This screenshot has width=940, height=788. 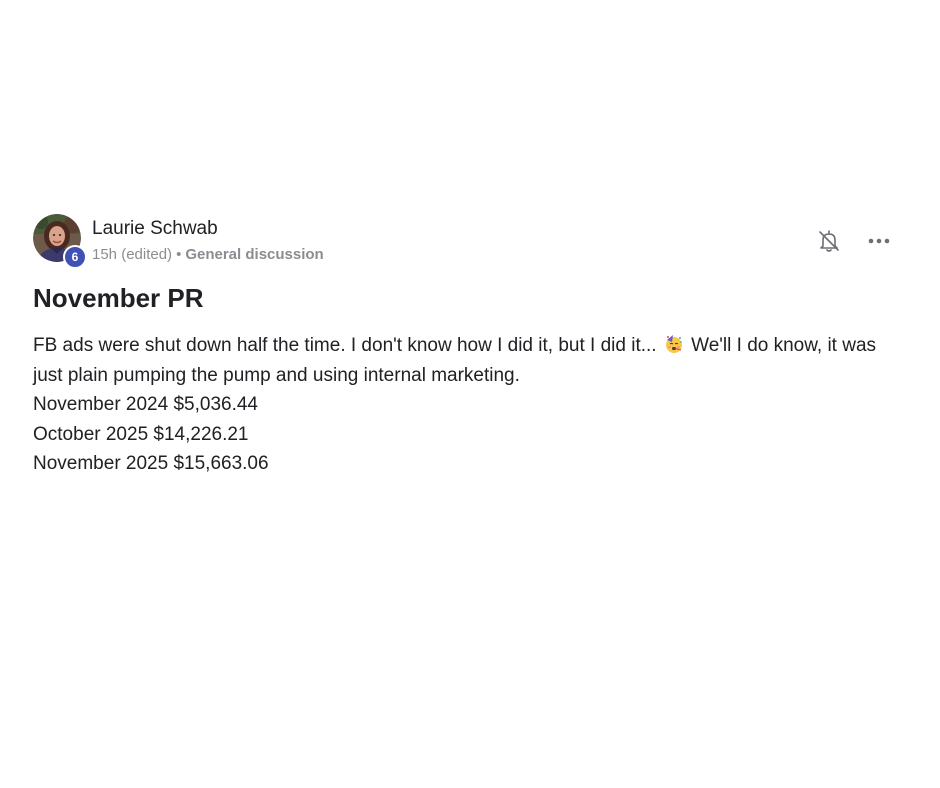 What do you see at coordinates (141, 434) in the screenshot?
I see `sales-line-oct-2025: October 2025 $14,226.21` at bounding box center [141, 434].